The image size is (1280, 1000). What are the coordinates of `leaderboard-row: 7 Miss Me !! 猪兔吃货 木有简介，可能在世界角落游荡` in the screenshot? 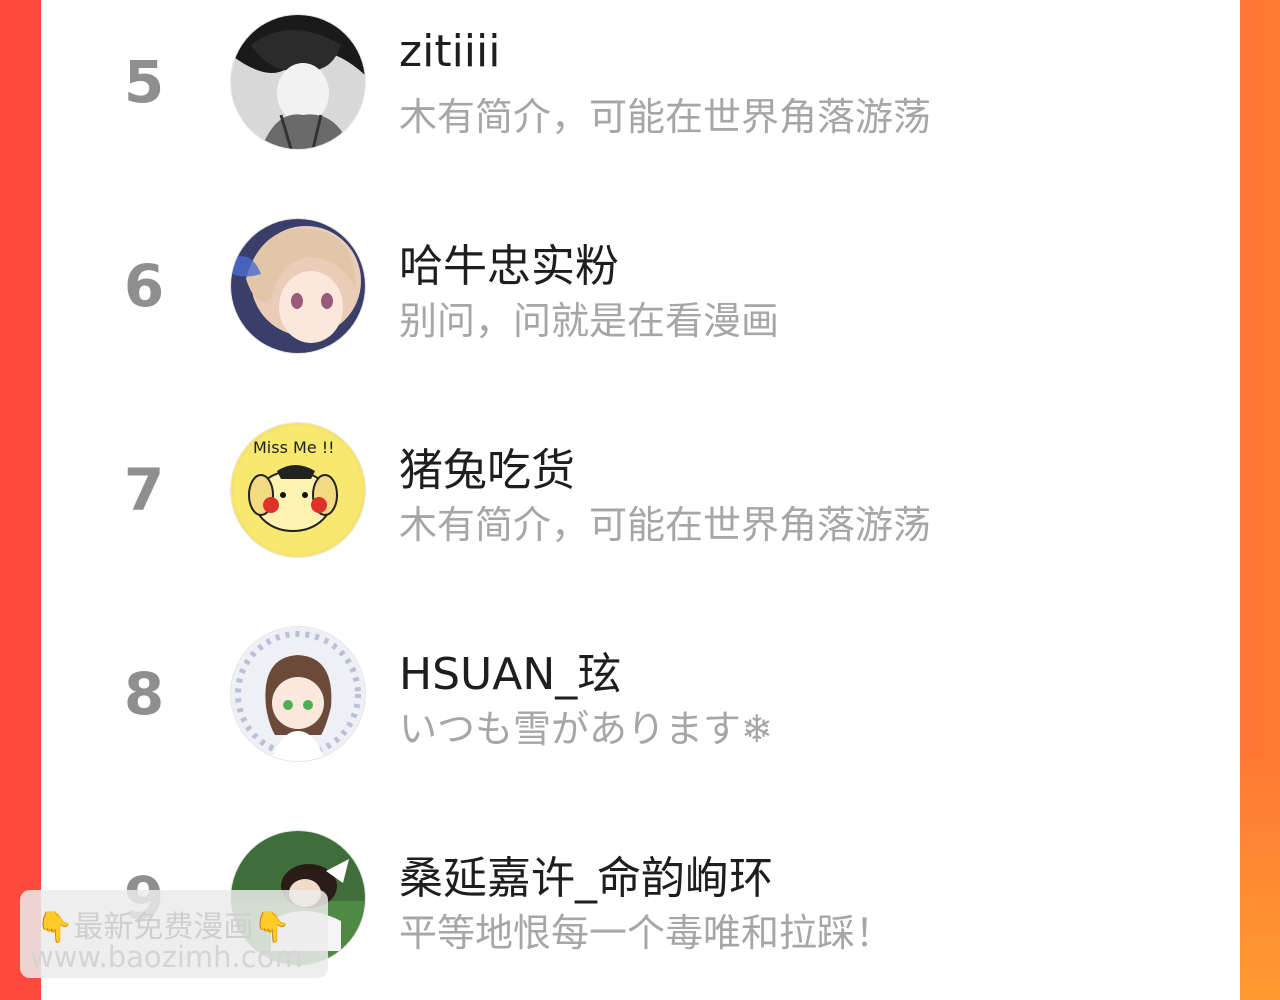 It's located at (640, 491).